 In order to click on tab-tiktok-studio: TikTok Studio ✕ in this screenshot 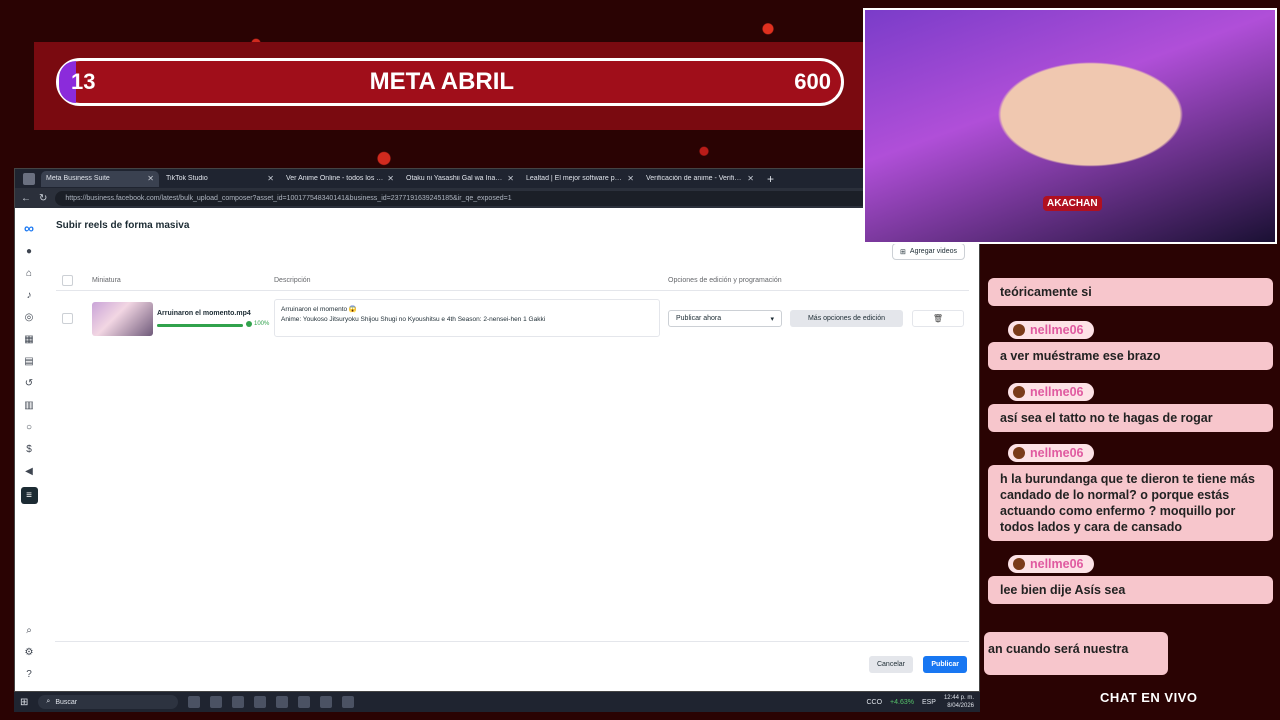, I will do `click(220, 179)`.